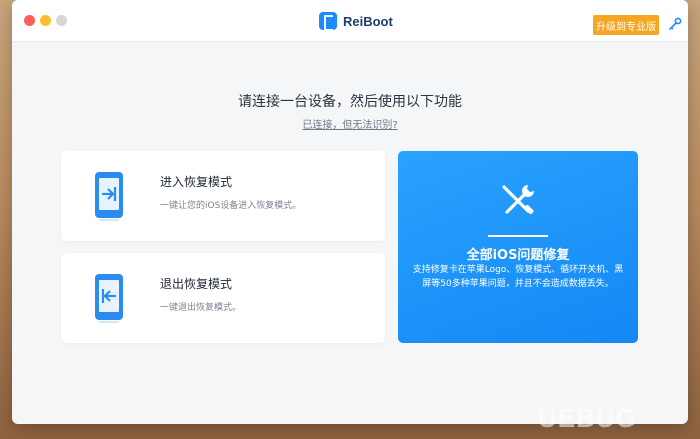 The image size is (700, 439). What do you see at coordinates (196, 284) in the screenshot?
I see `exit-recovery-title: 退出恢复模式` at bounding box center [196, 284].